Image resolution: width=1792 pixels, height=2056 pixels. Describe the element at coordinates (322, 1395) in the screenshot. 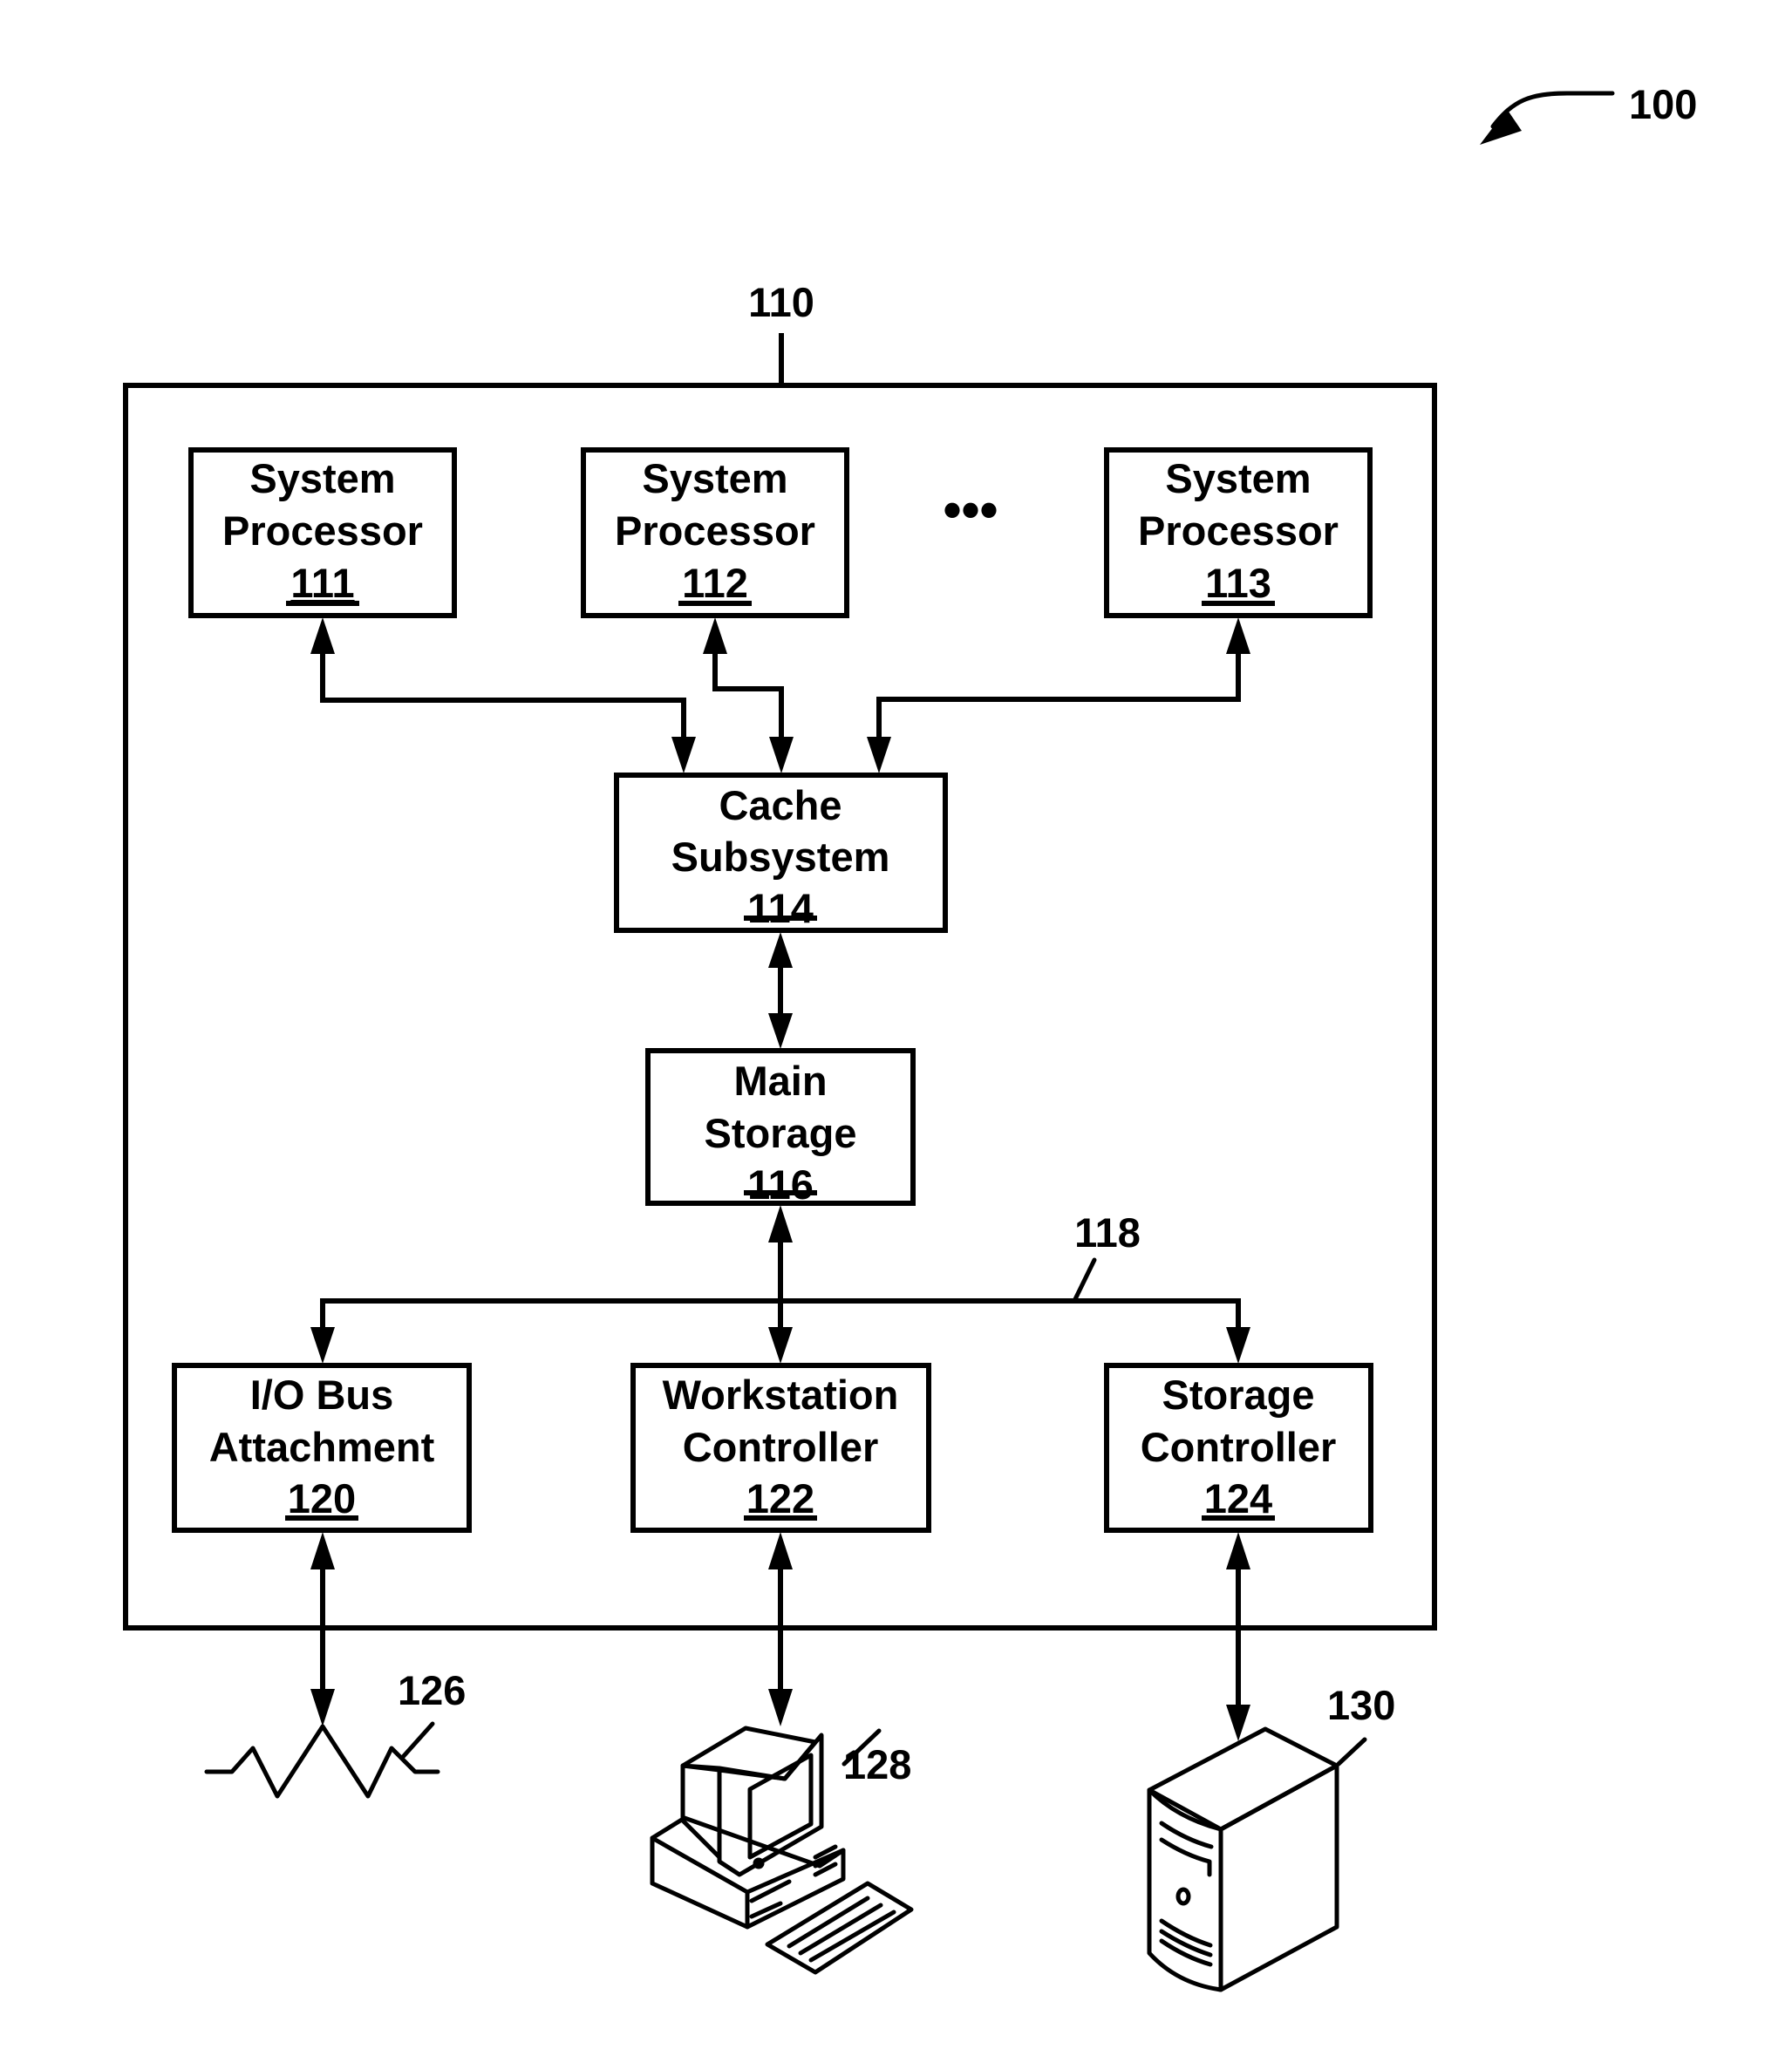

I see `controller-label-line1: I/O Bus` at that location.